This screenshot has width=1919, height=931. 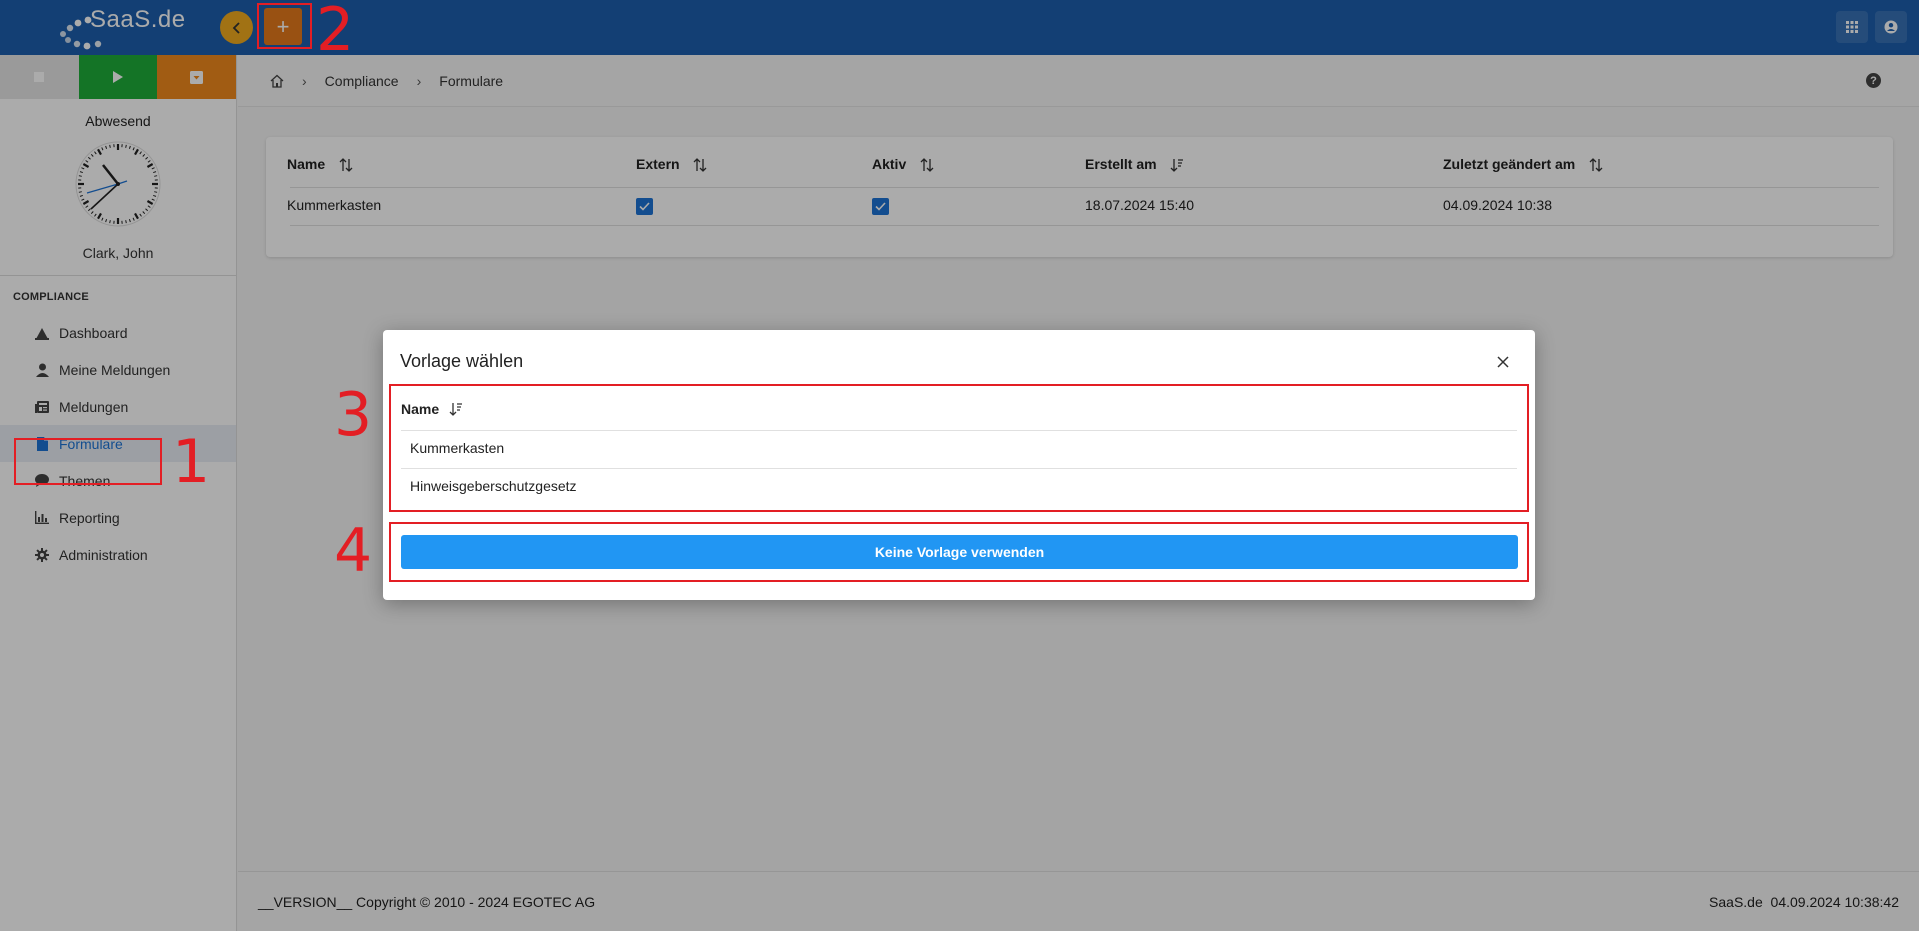 What do you see at coordinates (353, 551) in the screenshot?
I see `annotation-number-4: 4` at bounding box center [353, 551].